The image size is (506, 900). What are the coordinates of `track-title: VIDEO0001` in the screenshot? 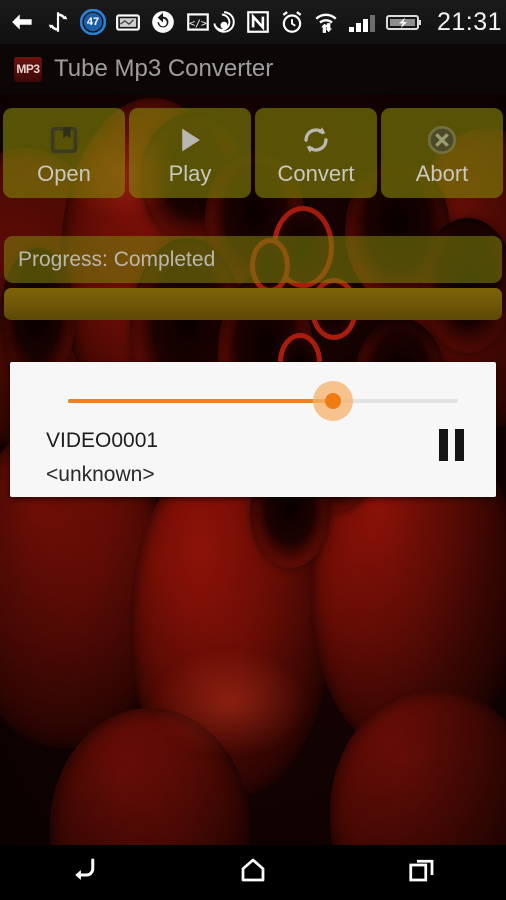 It's located at (102, 440).